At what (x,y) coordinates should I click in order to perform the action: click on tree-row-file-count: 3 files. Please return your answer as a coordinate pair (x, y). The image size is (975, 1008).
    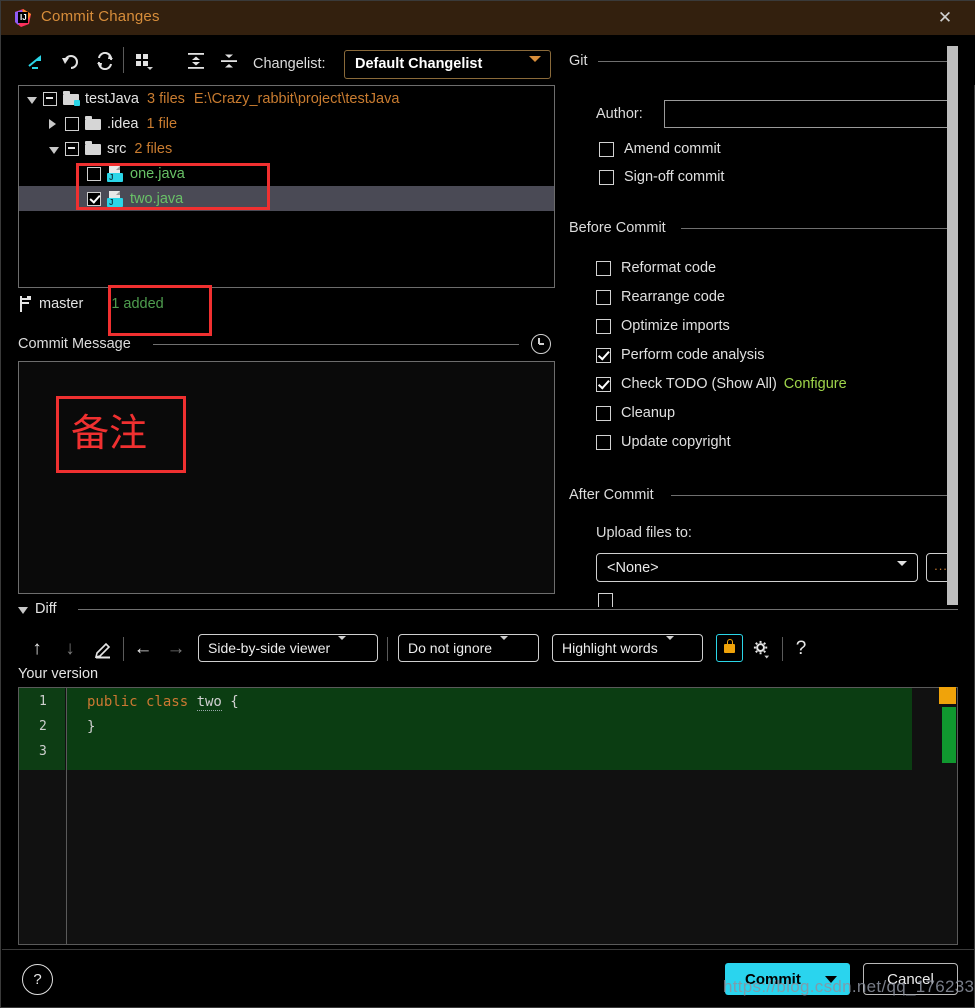
    Looking at the image, I should click on (166, 98).